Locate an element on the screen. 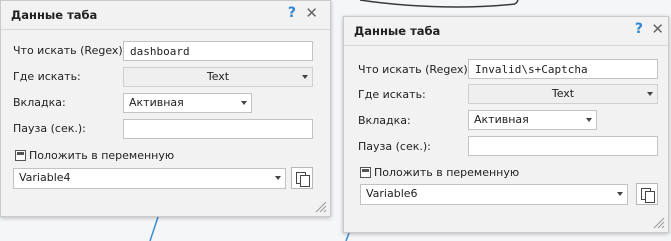 The image size is (671, 241). variable-dropdown: Variable6 is located at coordinates (494, 194).